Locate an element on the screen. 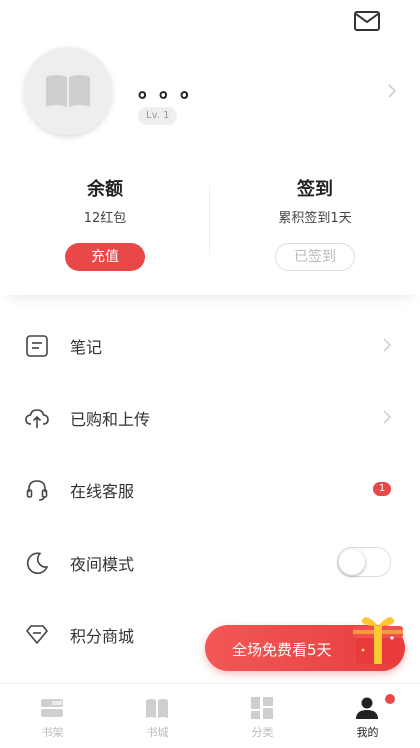 The width and height of the screenshot is (420, 748). tab-label: 分类 is located at coordinates (262, 732).